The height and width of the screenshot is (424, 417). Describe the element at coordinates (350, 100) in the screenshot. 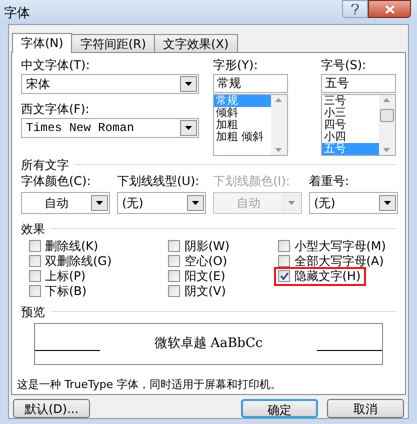

I see `list-option: 三号` at that location.